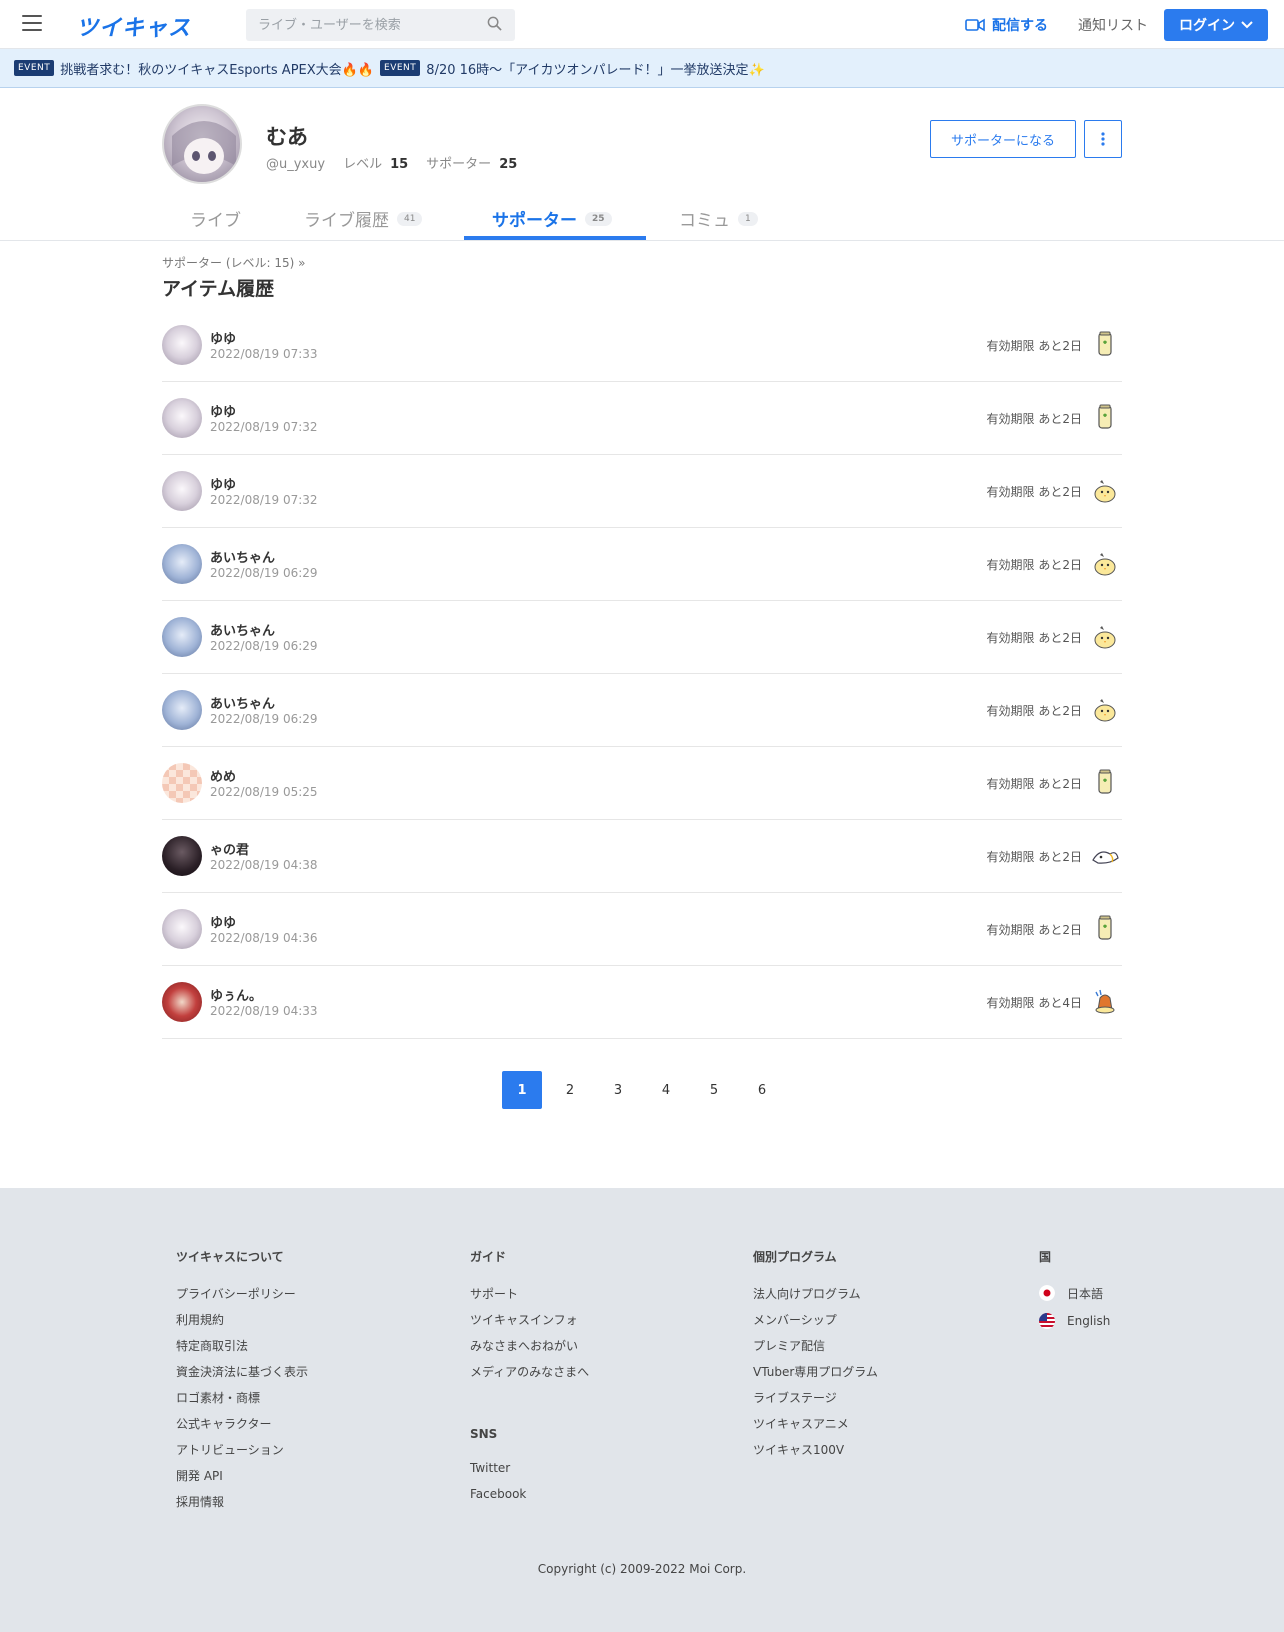 Image resolution: width=1284 pixels, height=1632 pixels. What do you see at coordinates (1105, 1001) in the screenshot?
I see `bell-chick-icon` at bounding box center [1105, 1001].